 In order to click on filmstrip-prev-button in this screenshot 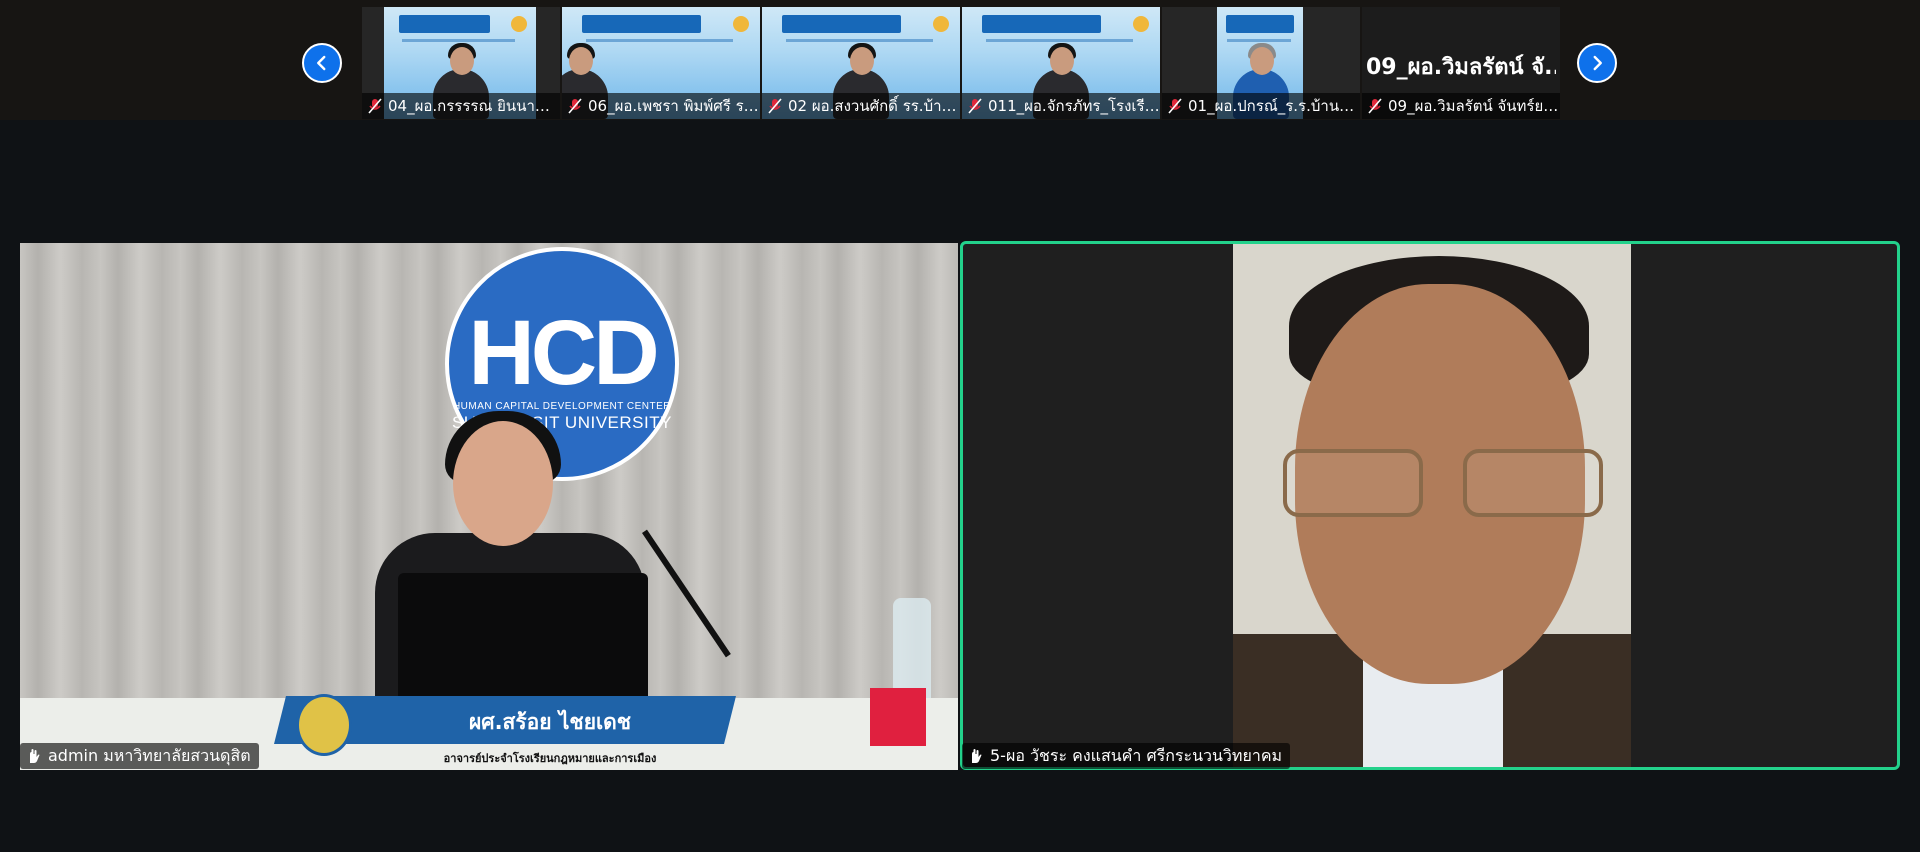, I will do `click(322, 63)`.